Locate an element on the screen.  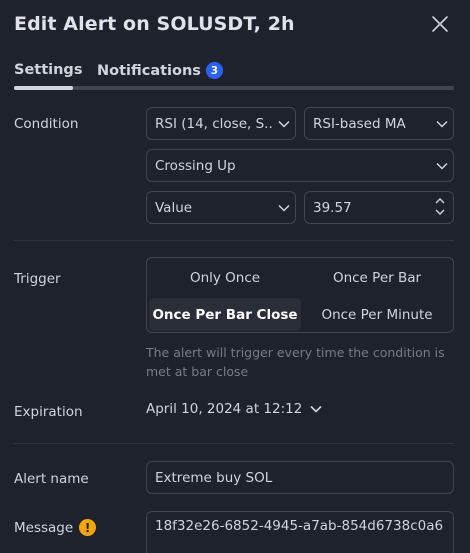
message-label-row: Message ! is located at coordinates (55, 527).